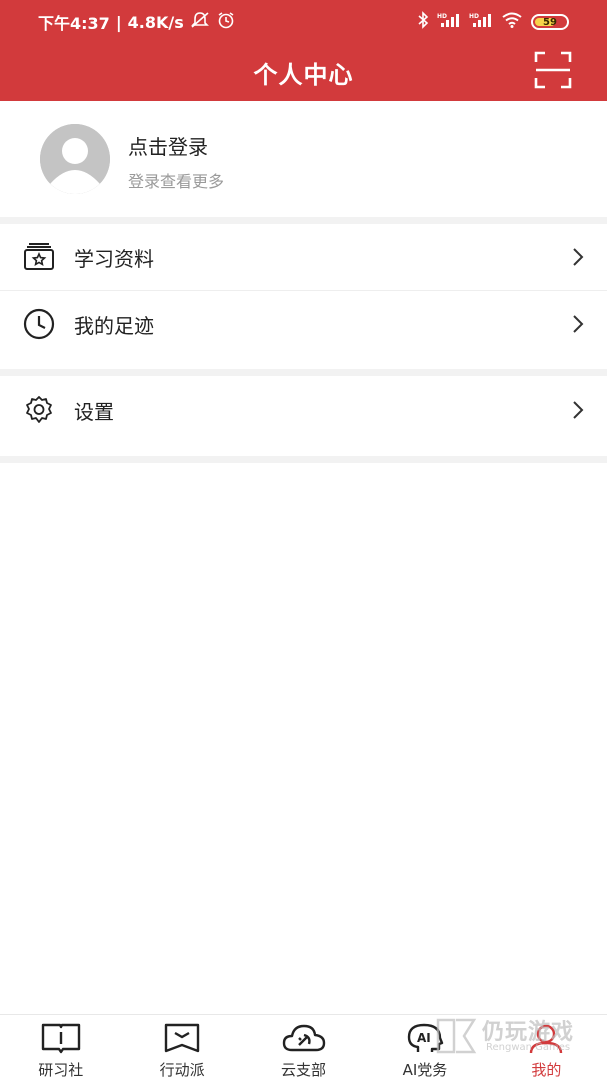 Image resolution: width=607 pixels, height=1080 pixels. What do you see at coordinates (39, 410) in the screenshot?
I see `gear-icon` at bounding box center [39, 410].